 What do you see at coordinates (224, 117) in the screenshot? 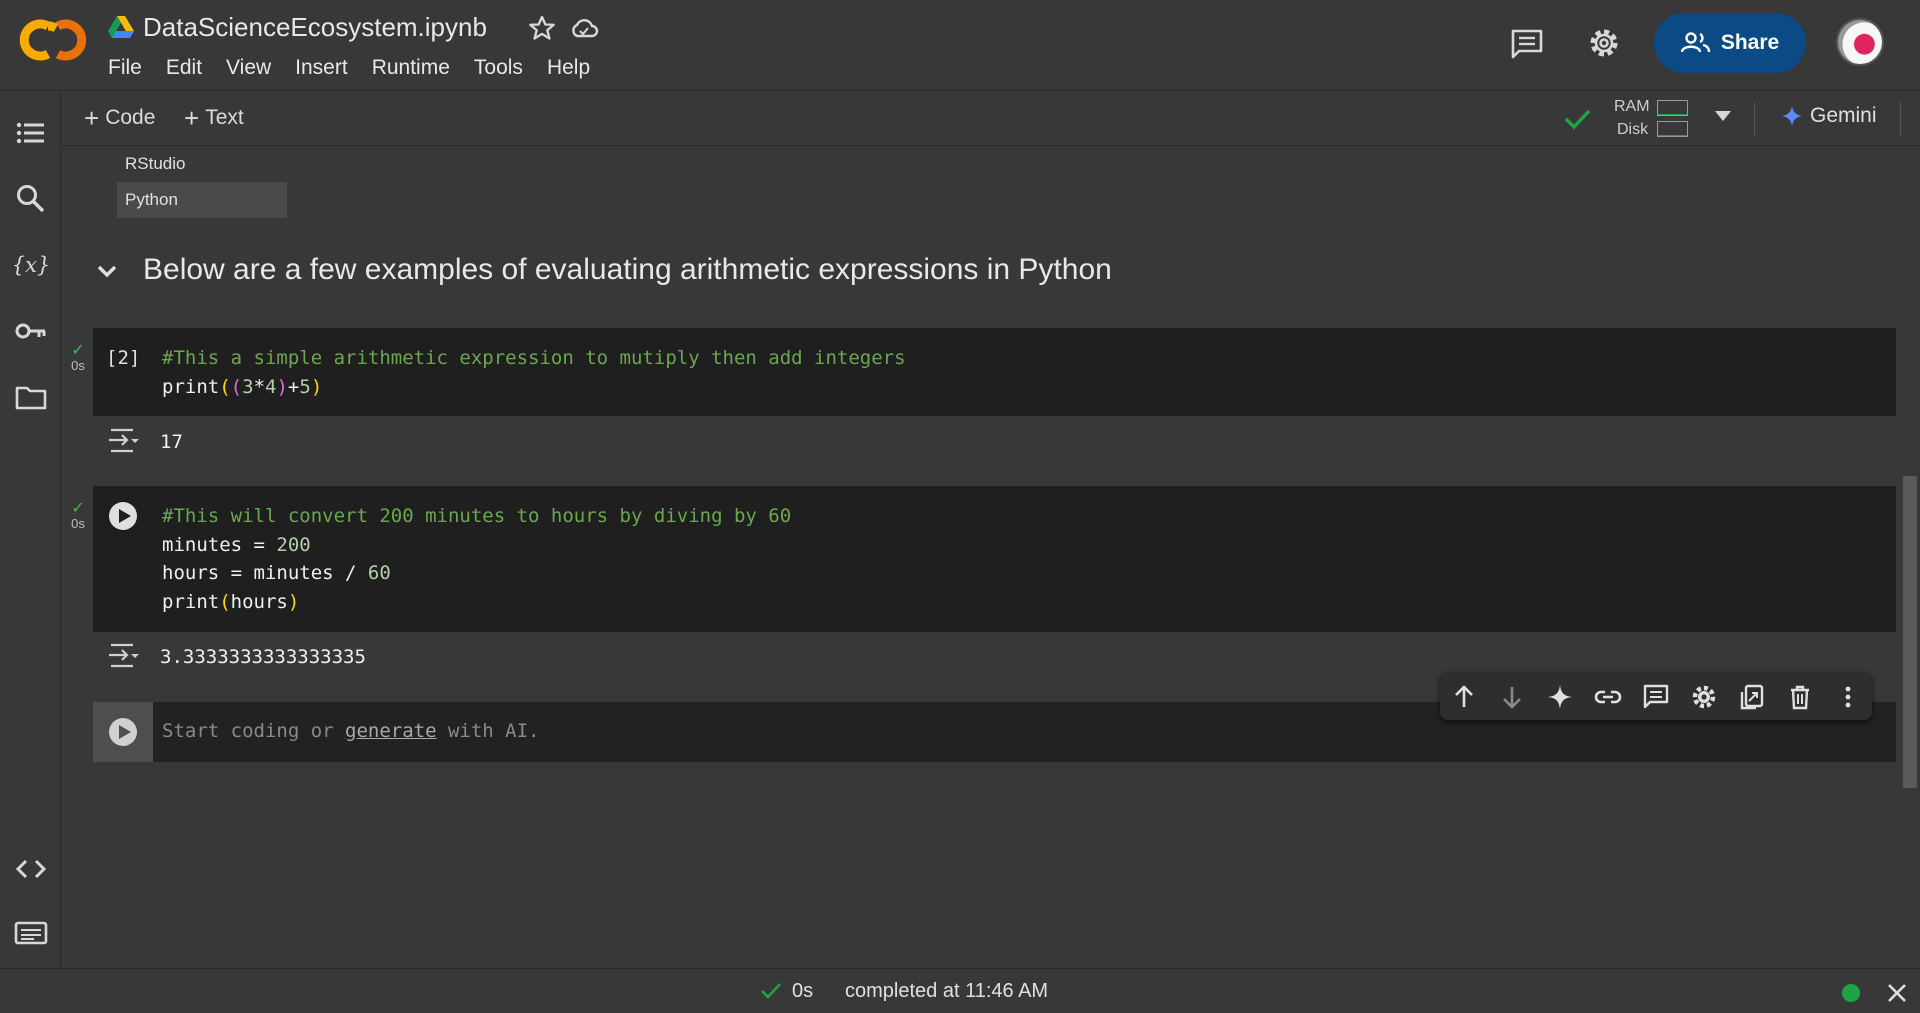
I see `add-text-label: Text` at bounding box center [224, 117].